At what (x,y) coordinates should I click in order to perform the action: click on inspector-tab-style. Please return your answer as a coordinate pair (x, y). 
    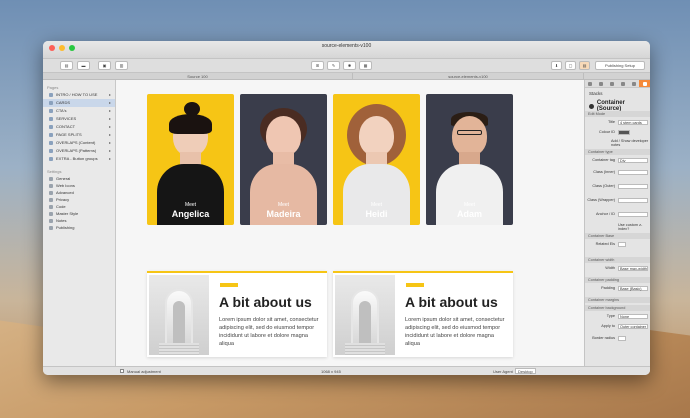
    Looking at the image, I should click on (622, 83).